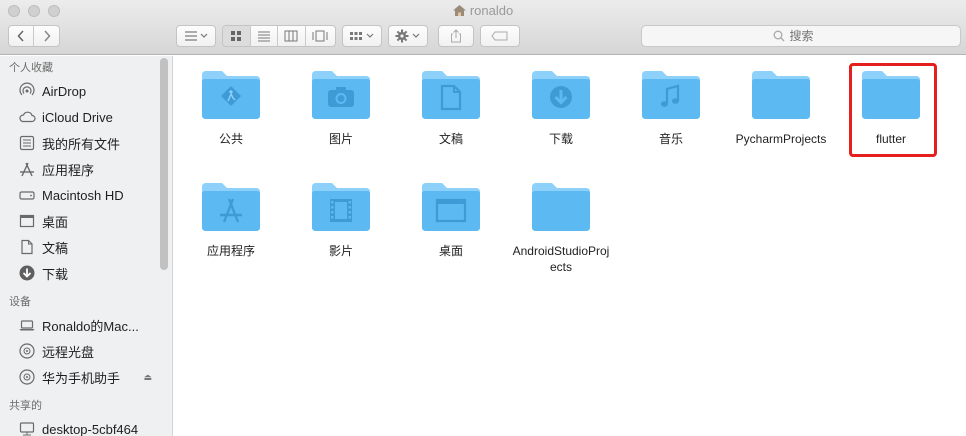  I want to click on sidebar-item-icloud-drive: iCloud Drive, so click(86, 117).